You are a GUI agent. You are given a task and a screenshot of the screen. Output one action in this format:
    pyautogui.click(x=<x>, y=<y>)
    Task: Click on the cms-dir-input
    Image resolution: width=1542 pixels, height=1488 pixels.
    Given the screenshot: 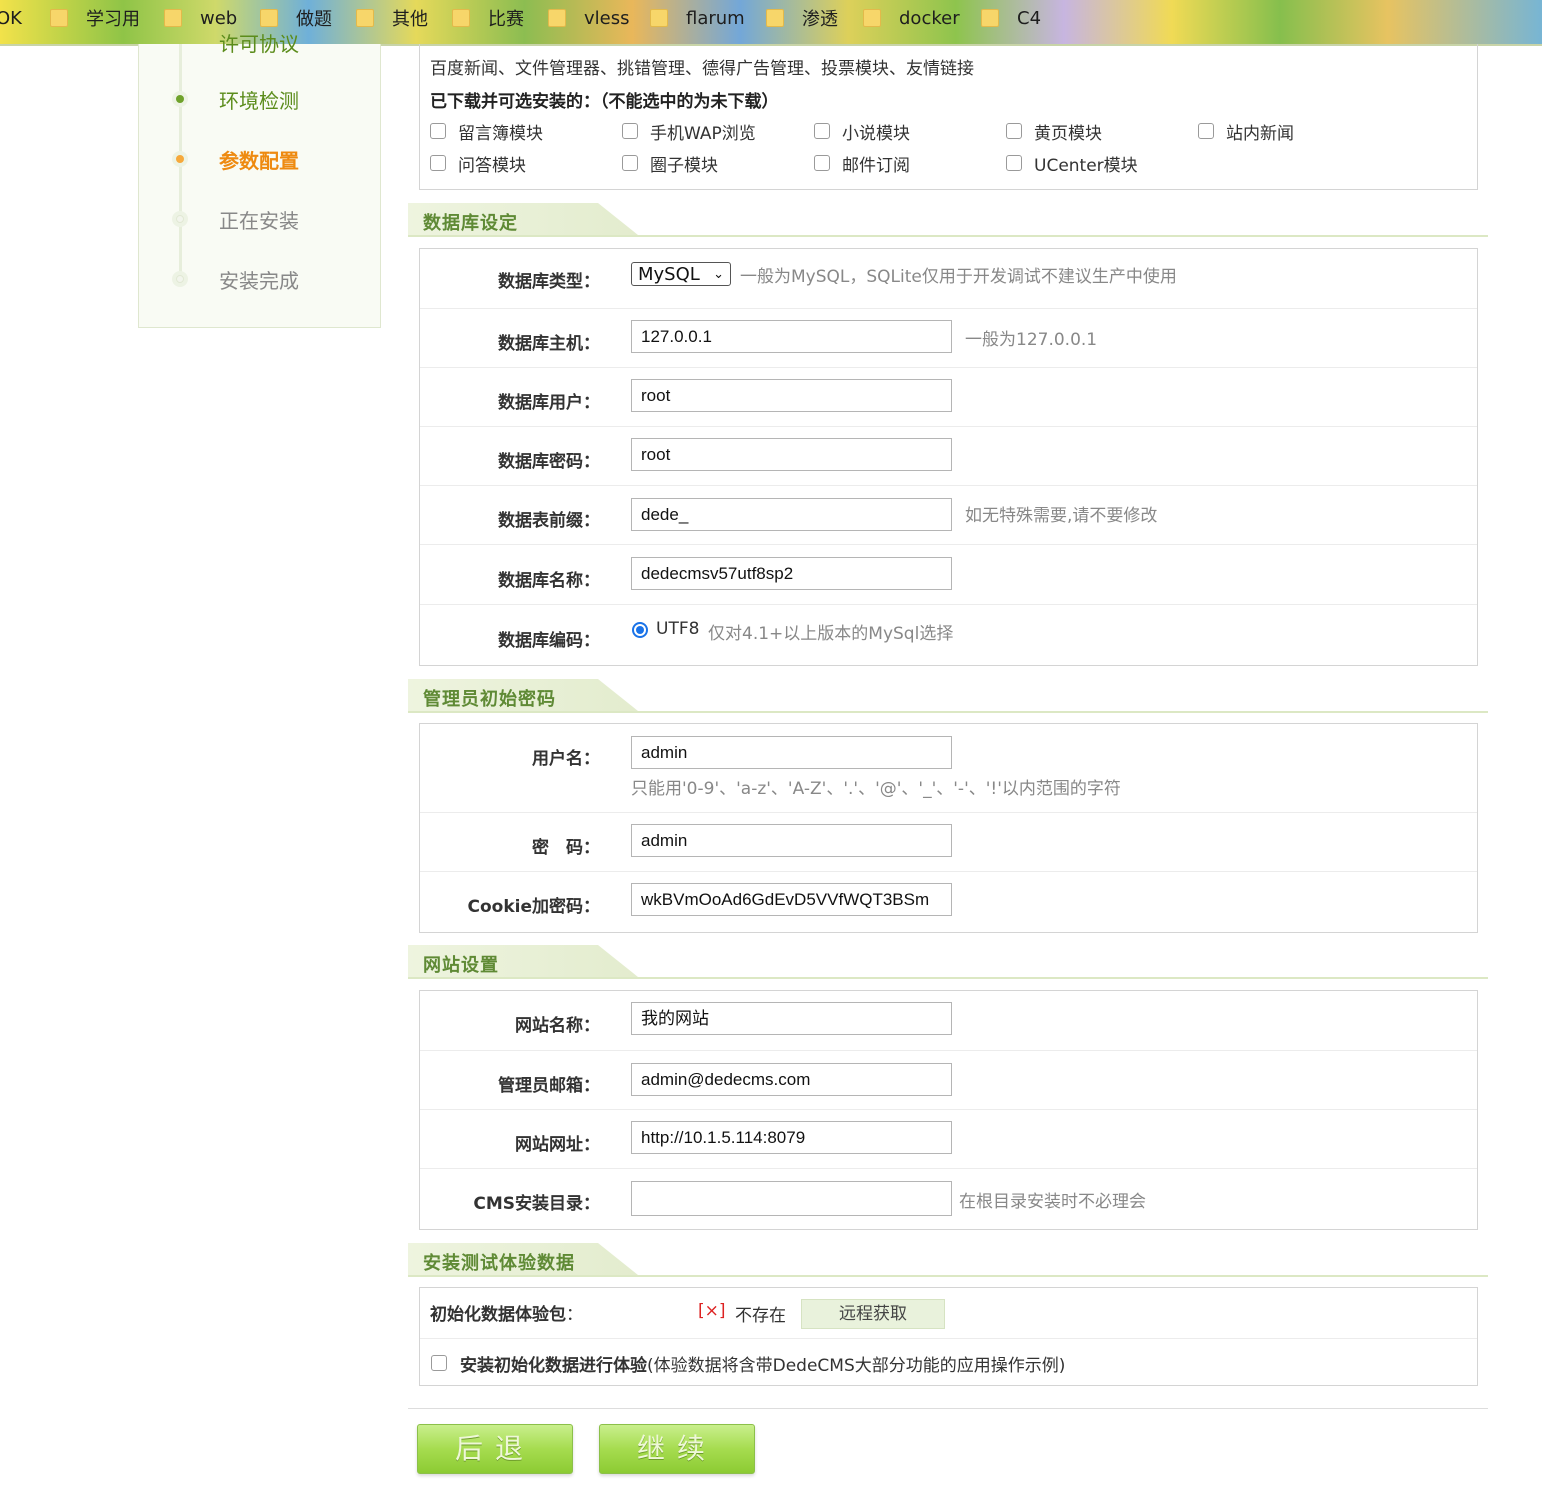 What is the action you would take?
    pyautogui.click(x=791, y=1198)
    